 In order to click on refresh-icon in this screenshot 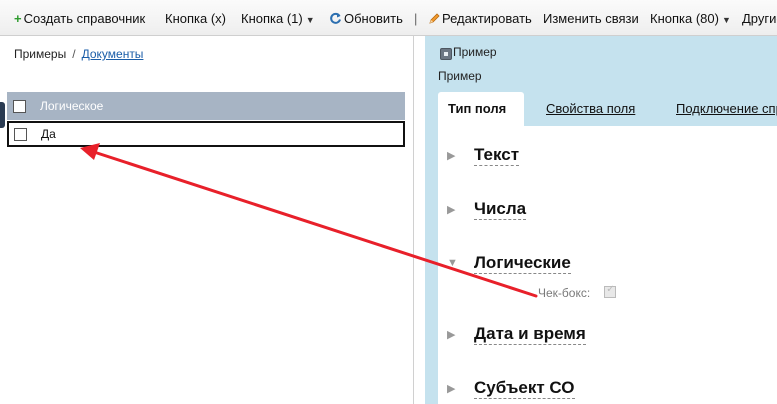, I will do `click(335, 19)`.